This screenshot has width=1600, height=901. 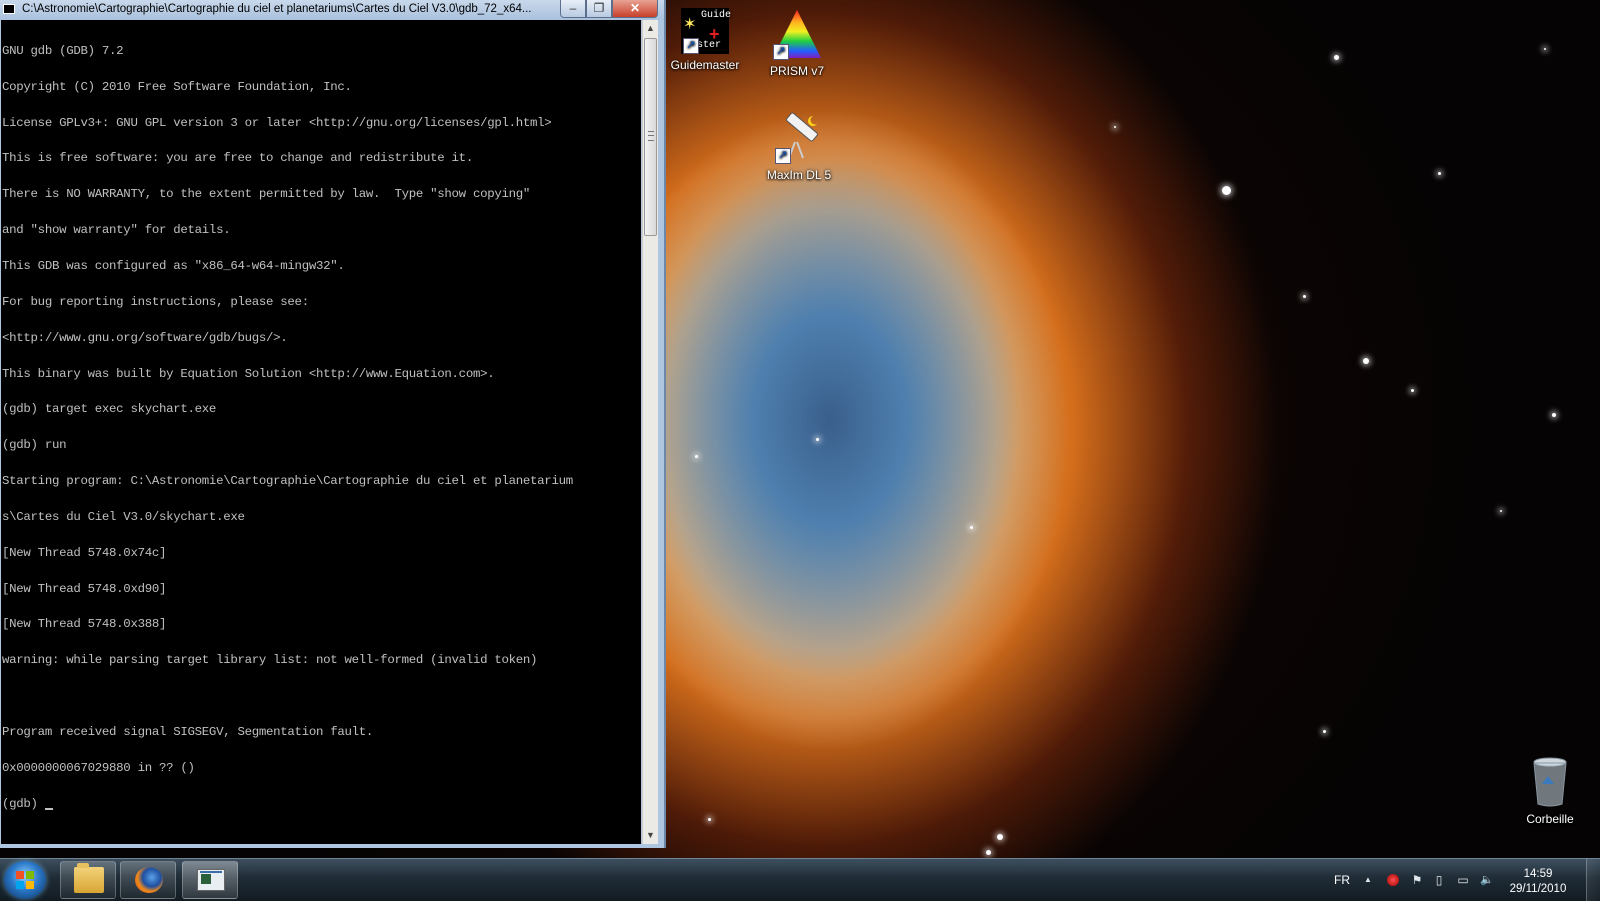 What do you see at coordinates (573, 9) in the screenshot?
I see `minimize-button: –` at bounding box center [573, 9].